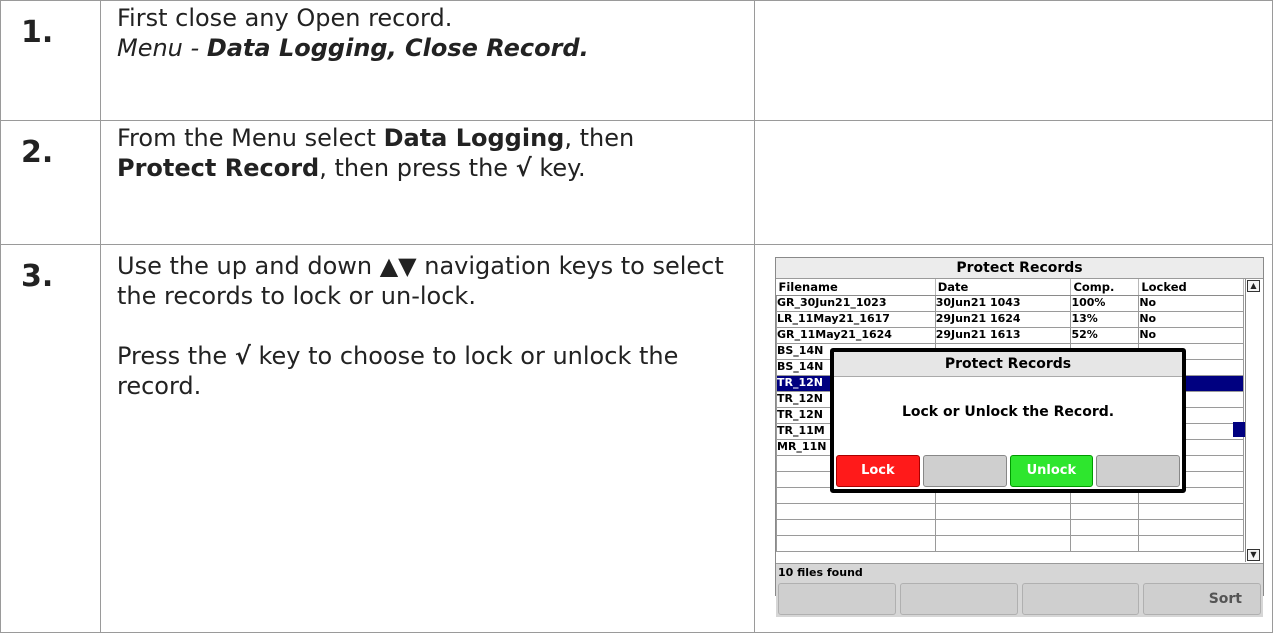  What do you see at coordinates (1003, 319) in the screenshot?
I see `table-cell: 29Jun21 1624` at bounding box center [1003, 319].